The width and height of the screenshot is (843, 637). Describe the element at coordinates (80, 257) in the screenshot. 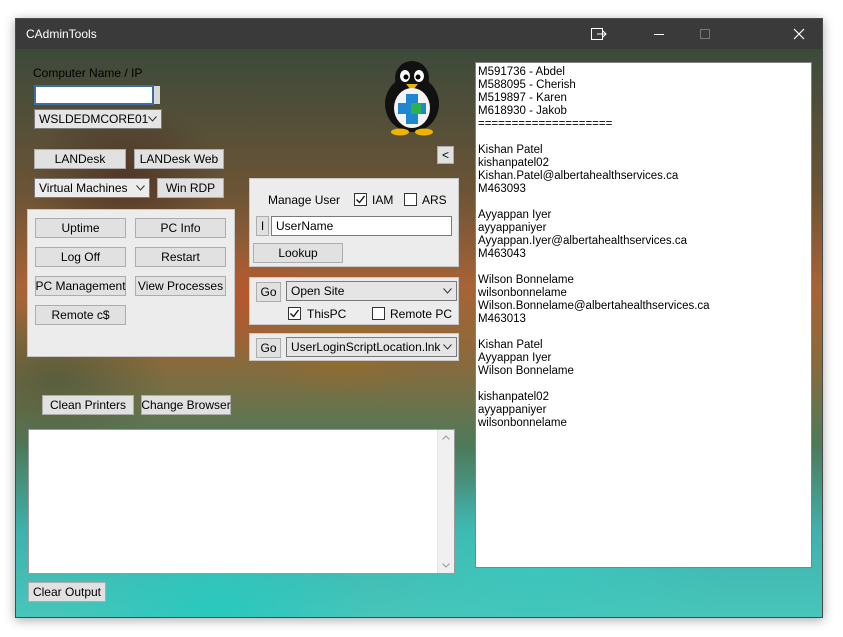

I see `log-off-button: Log Off` at that location.